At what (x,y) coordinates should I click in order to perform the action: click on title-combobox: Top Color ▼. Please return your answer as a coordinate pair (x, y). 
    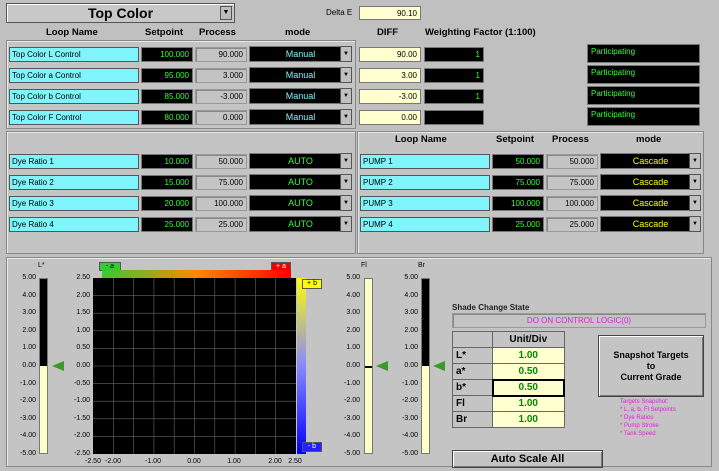
    Looking at the image, I should click on (120, 13).